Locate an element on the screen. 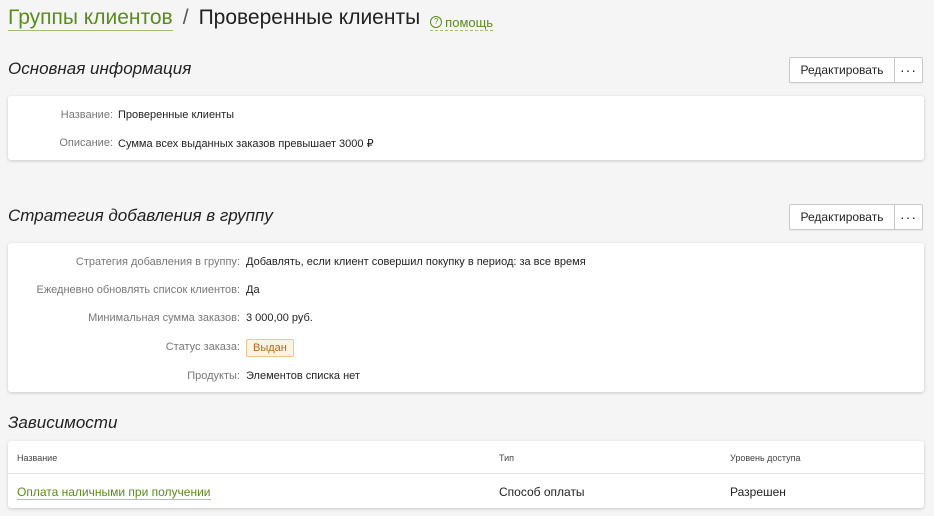 This screenshot has height=516, width=934. help-label: помощь is located at coordinates (469, 22).